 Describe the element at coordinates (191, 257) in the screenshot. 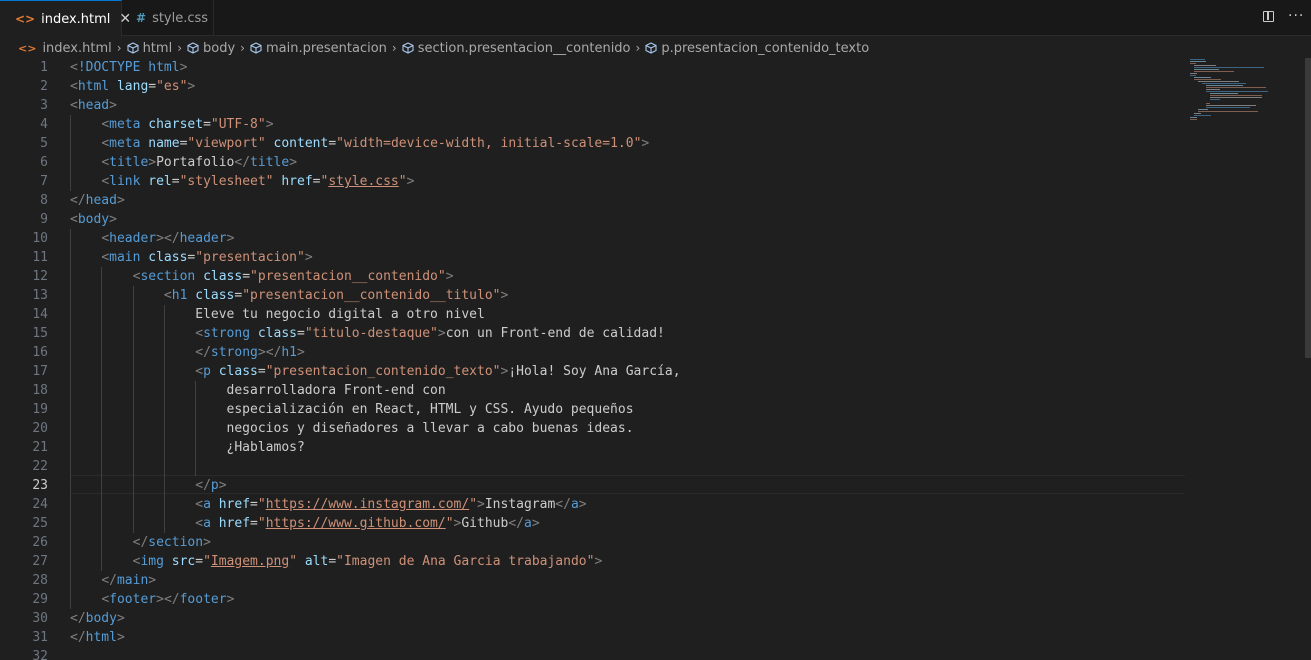

I see `code-line: <main class="presentacion">` at that location.